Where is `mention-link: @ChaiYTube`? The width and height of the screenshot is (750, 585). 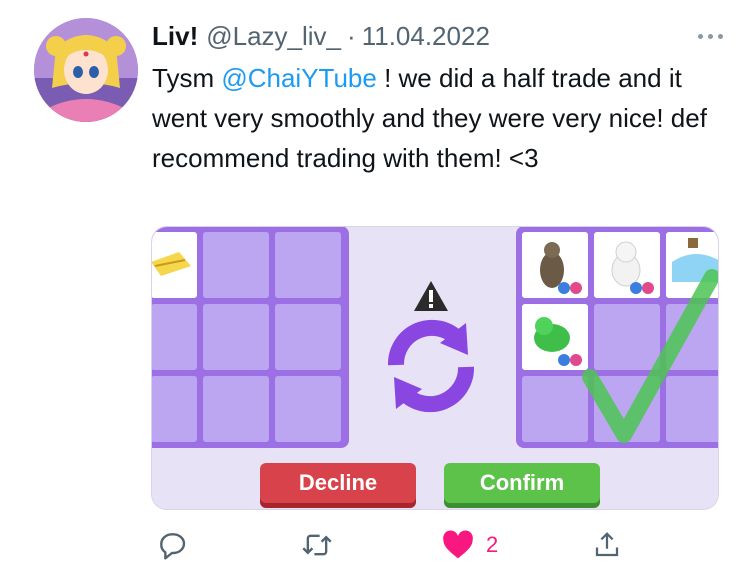
mention-link: @ChaiYTube is located at coordinates (299, 78).